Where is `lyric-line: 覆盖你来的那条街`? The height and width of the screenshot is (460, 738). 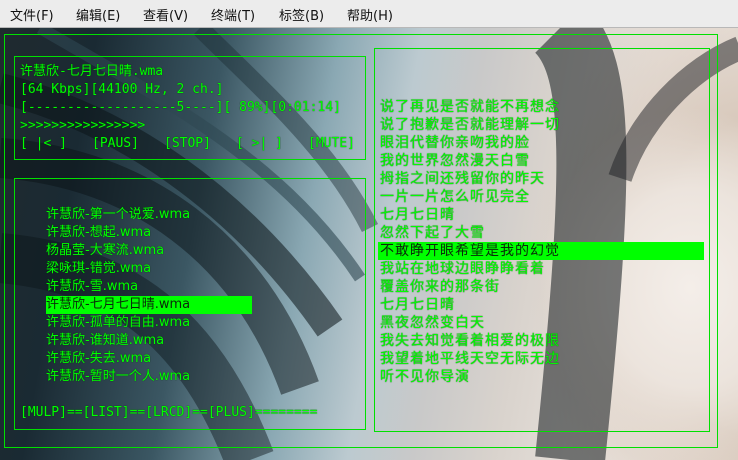 lyric-line: 覆盖你来的那条街 is located at coordinates (440, 287).